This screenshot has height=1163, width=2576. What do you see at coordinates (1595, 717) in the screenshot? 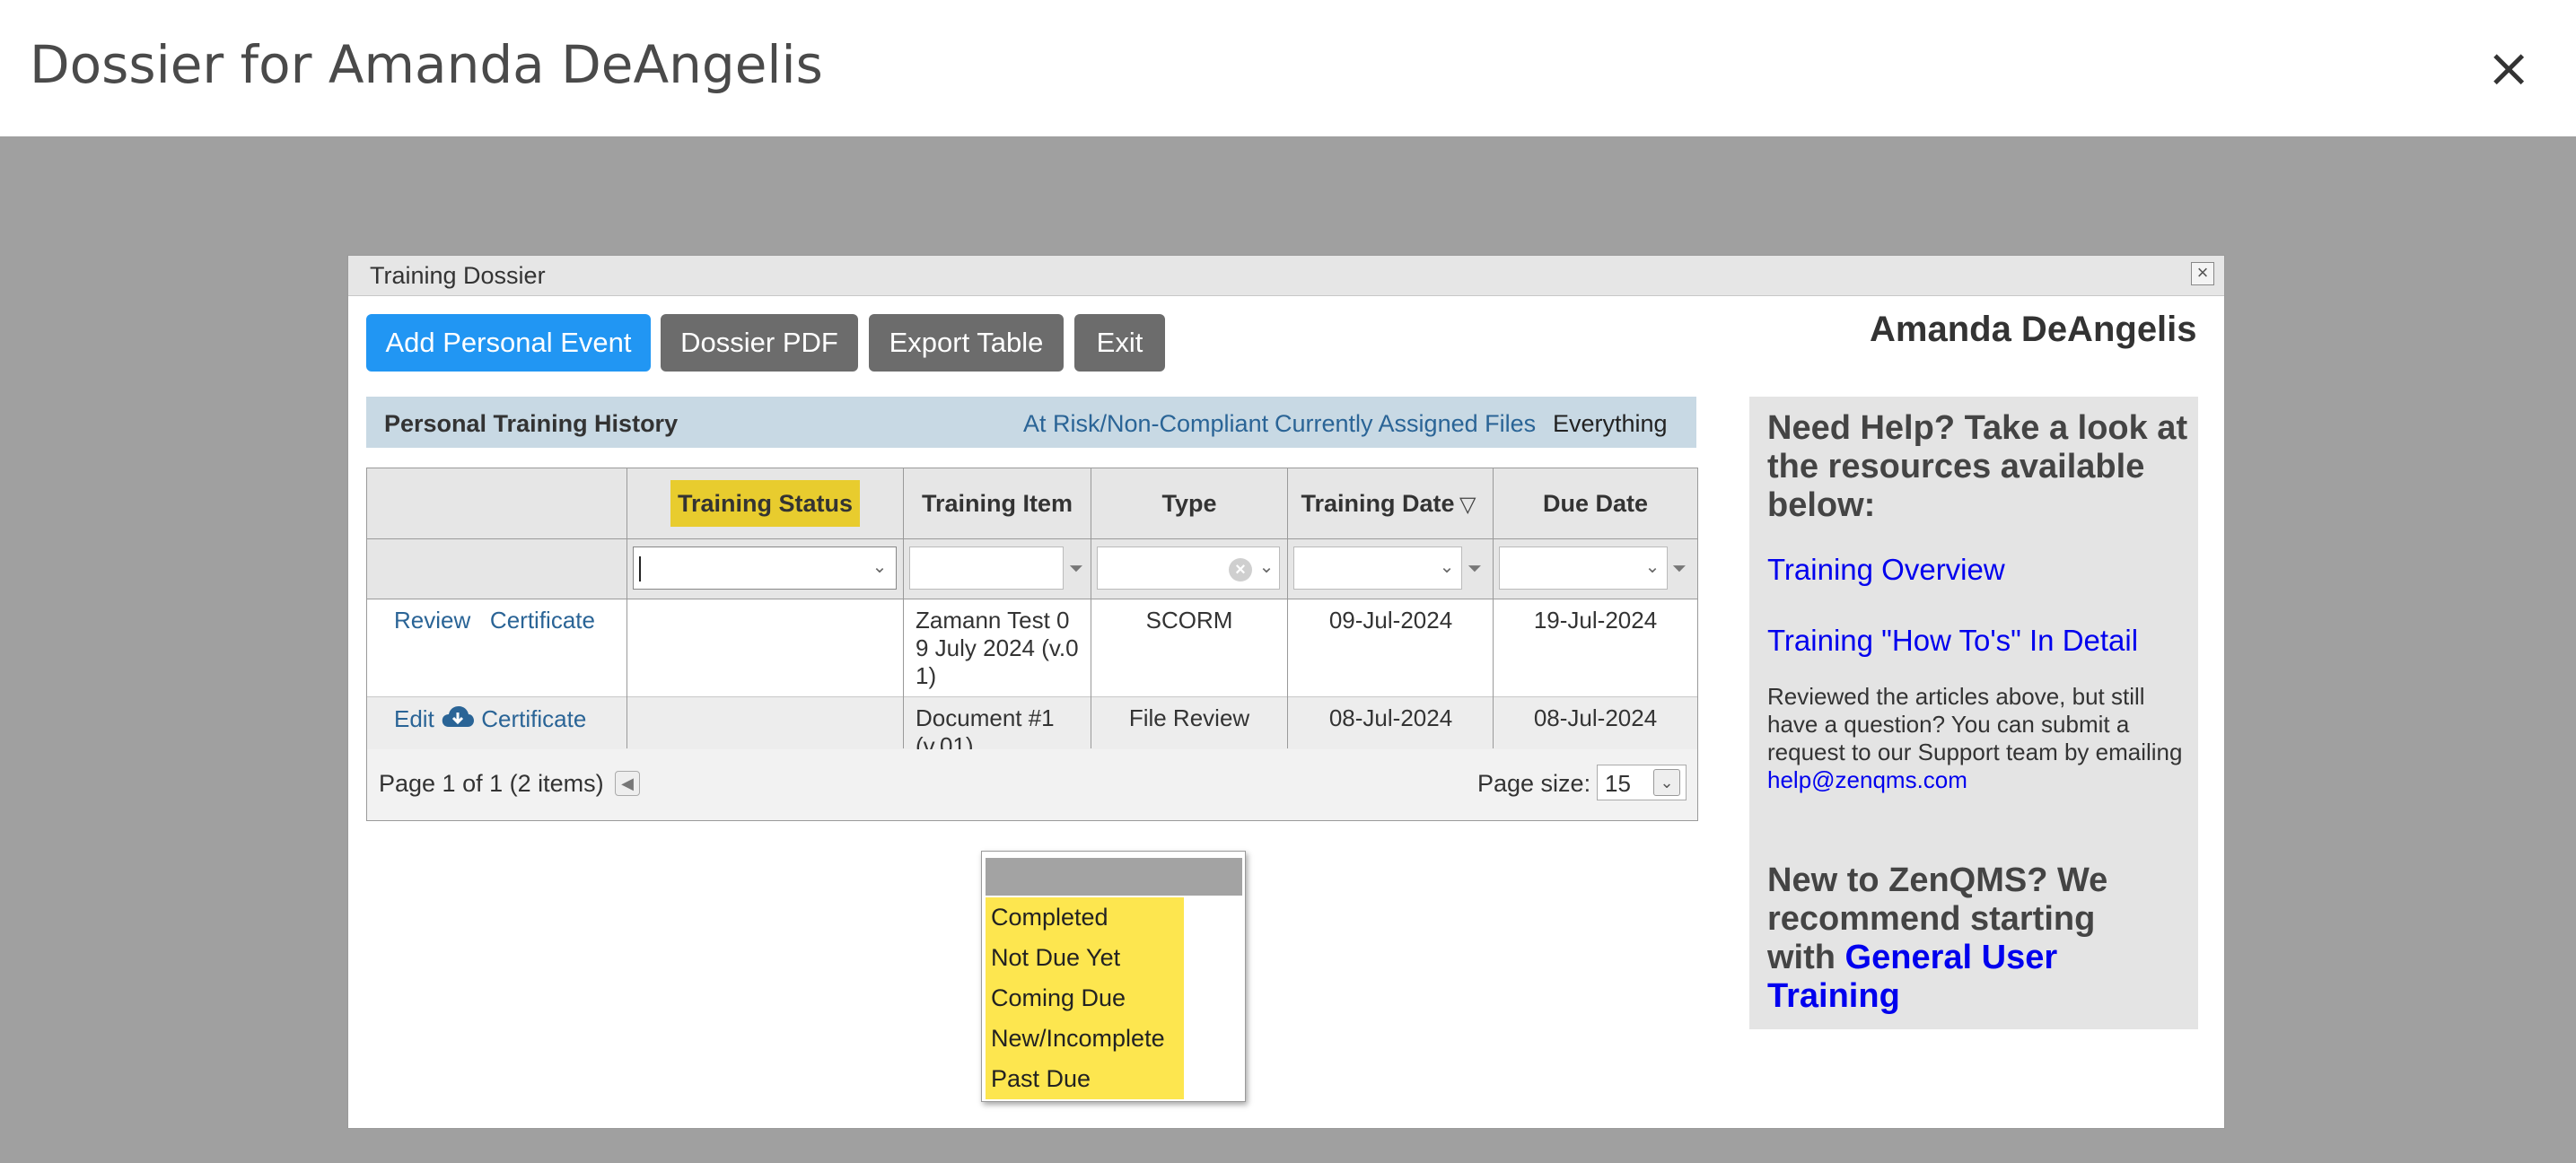
I see `due-date-cell: 08-Jul-2024` at bounding box center [1595, 717].